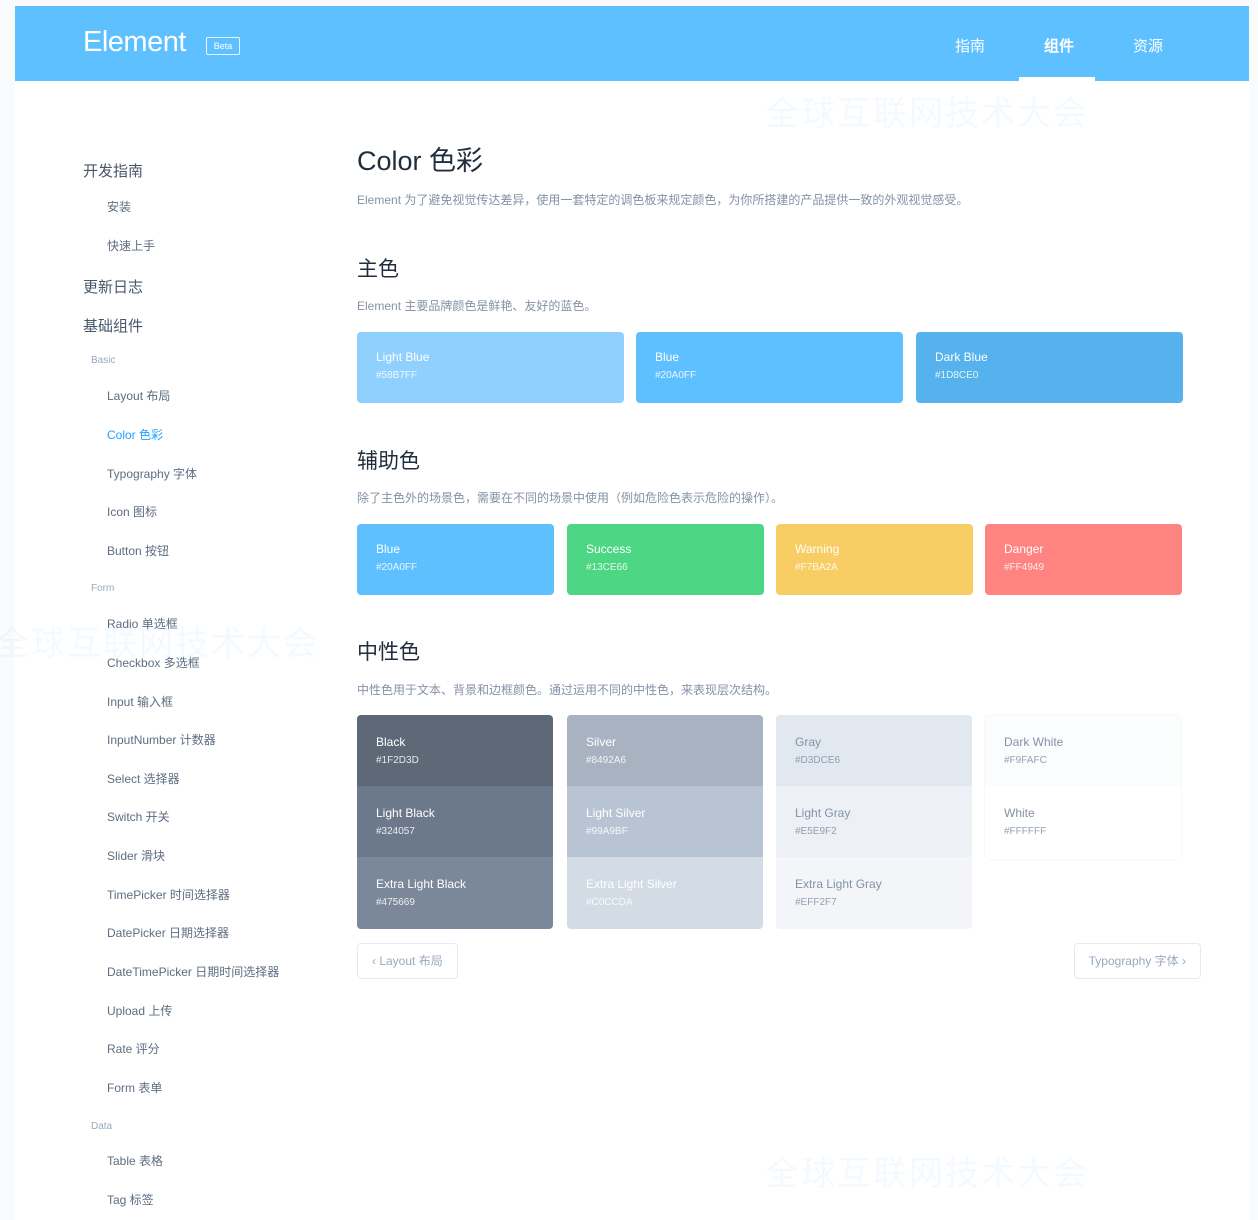  What do you see at coordinates (103, 588) in the screenshot?
I see `sidebar-group-label: Form` at bounding box center [103, 588].